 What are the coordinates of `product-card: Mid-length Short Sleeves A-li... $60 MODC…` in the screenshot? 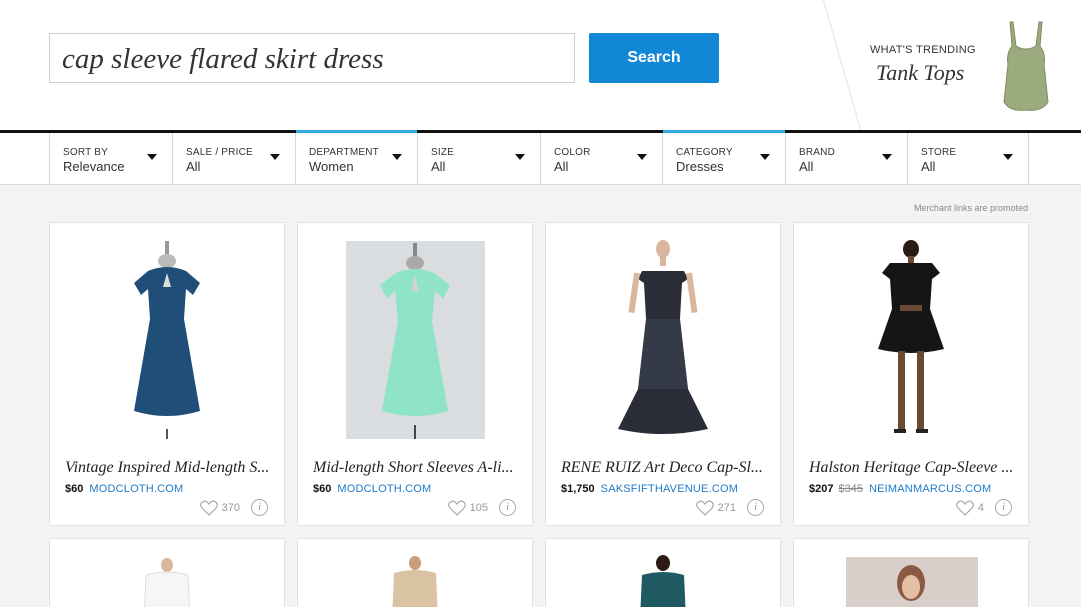 It's located at (415, 374).